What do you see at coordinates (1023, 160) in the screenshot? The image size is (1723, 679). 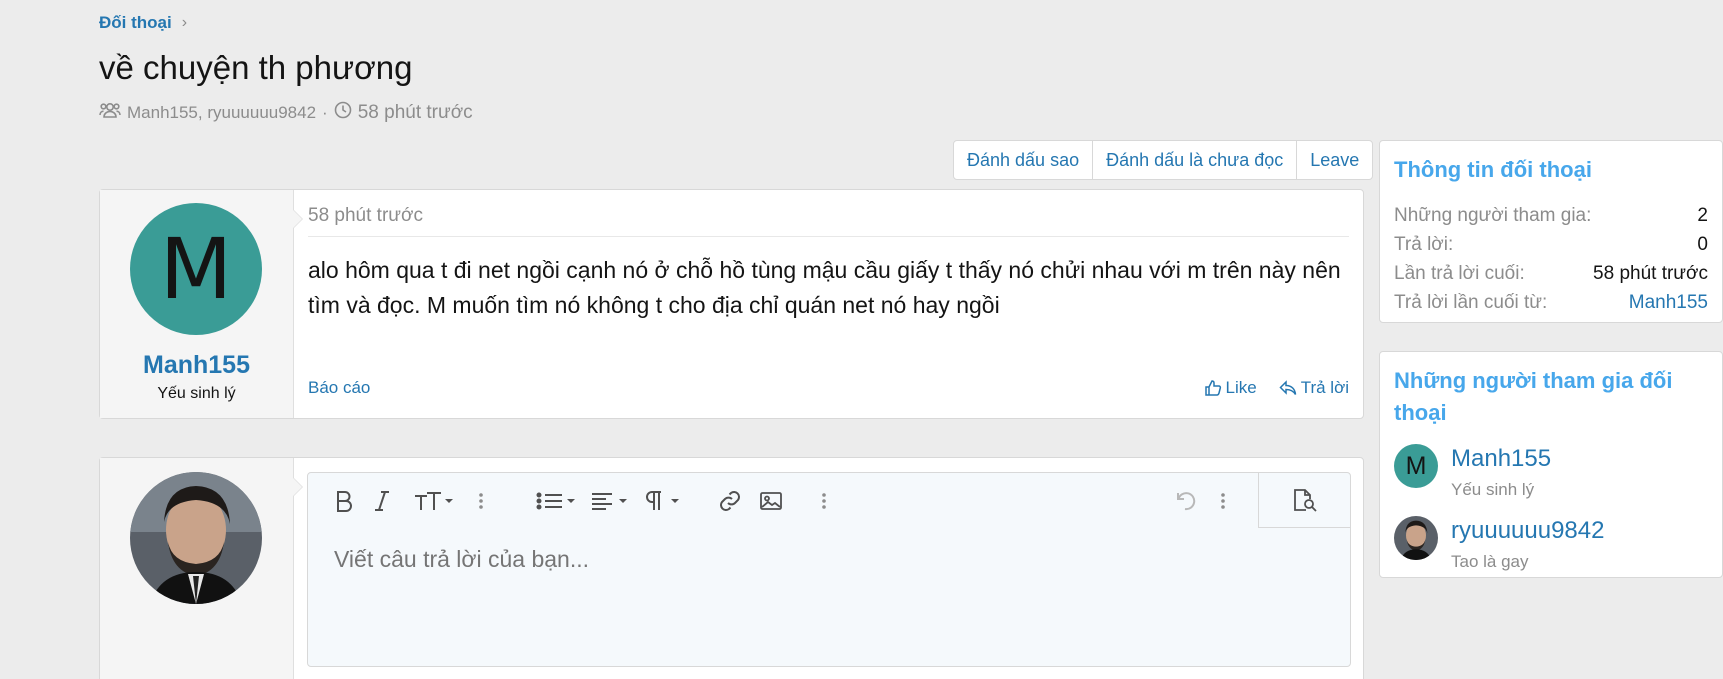 I see `star-button: Đánh dấu sao` at bounding box center [1023, 160].